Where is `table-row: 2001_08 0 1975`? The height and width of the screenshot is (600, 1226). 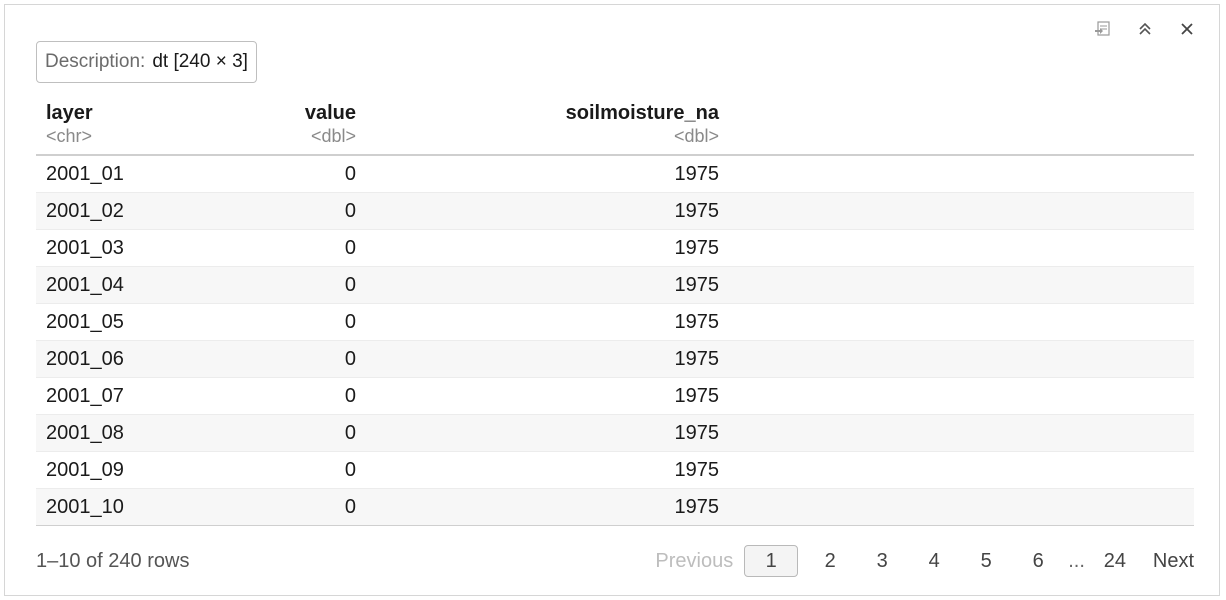 table-row: 2001_08 0 1975 is located at coordinates (615, 433).